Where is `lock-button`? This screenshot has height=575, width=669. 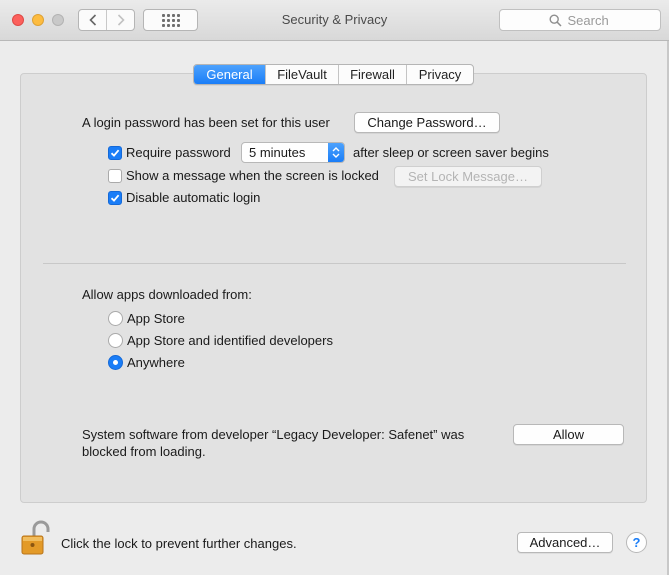 lock-button is located at coordinates (36, 538).